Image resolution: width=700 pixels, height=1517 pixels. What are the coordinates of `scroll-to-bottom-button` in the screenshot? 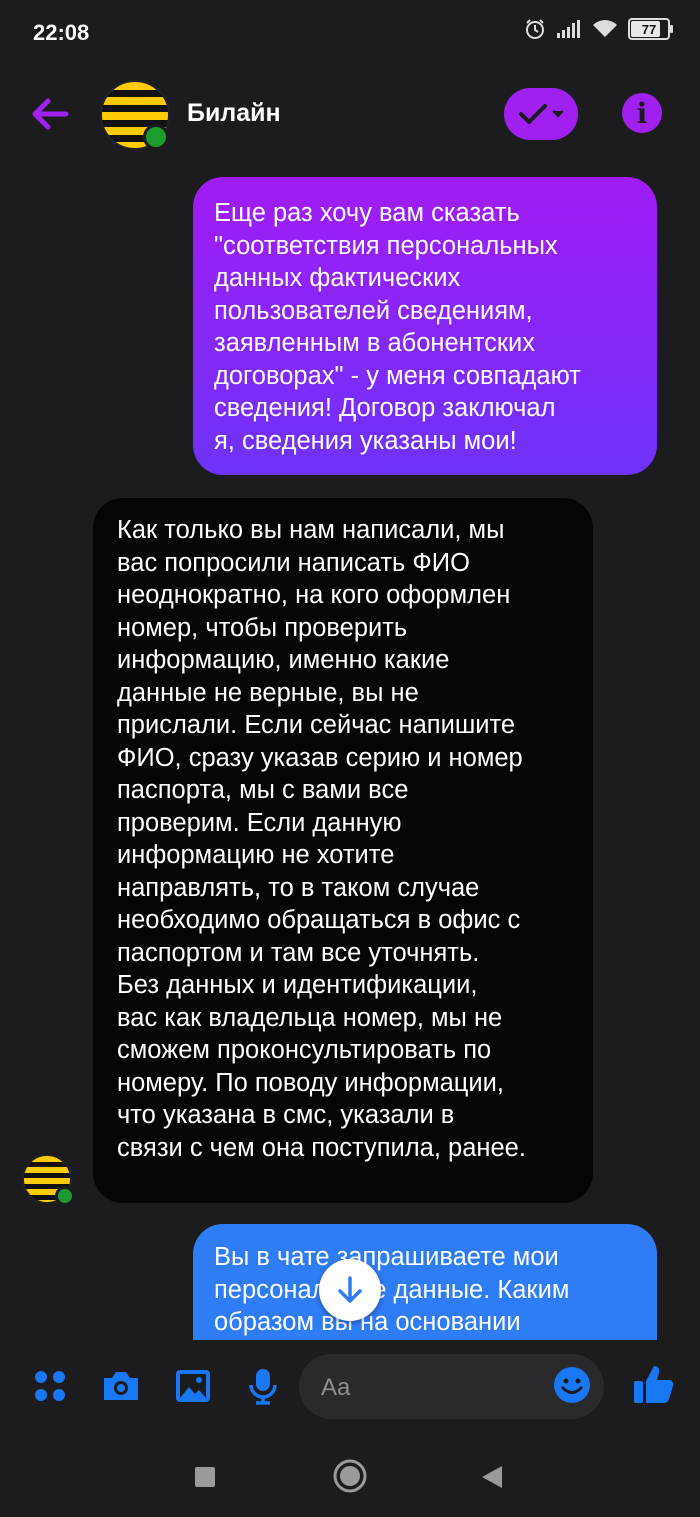 It's located at (350, 1290).